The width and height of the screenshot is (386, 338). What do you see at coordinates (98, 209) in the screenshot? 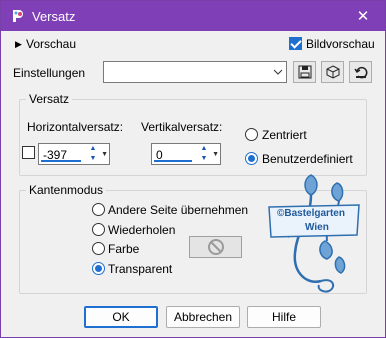
I see `wrap-radio` at bounding box center [98, 209].